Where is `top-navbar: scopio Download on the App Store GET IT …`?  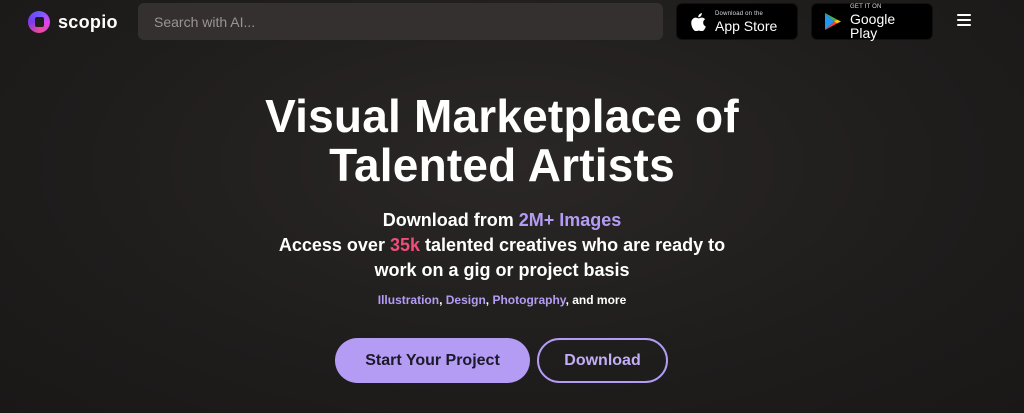 top-navbar: scopio Download on the App Store GET IT … is located at coordinates (512, 22).